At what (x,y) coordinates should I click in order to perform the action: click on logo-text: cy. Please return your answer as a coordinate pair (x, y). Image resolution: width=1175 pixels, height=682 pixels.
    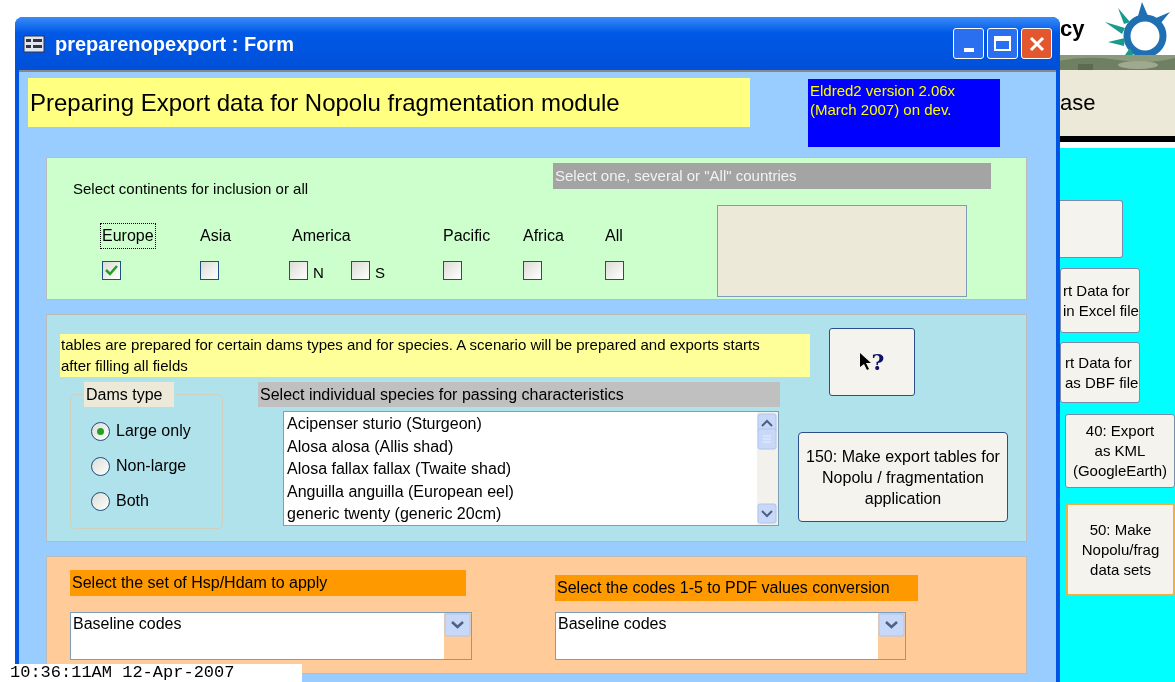
    Looking at the image, I should click on (1072, 29).